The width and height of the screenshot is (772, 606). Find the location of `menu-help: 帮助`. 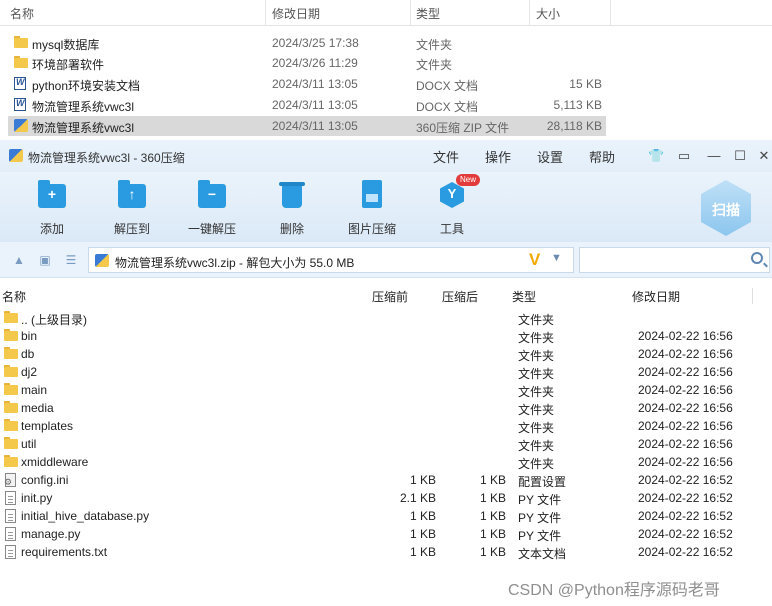

menu-help: 帮助 is located at coordinates (602, 156).